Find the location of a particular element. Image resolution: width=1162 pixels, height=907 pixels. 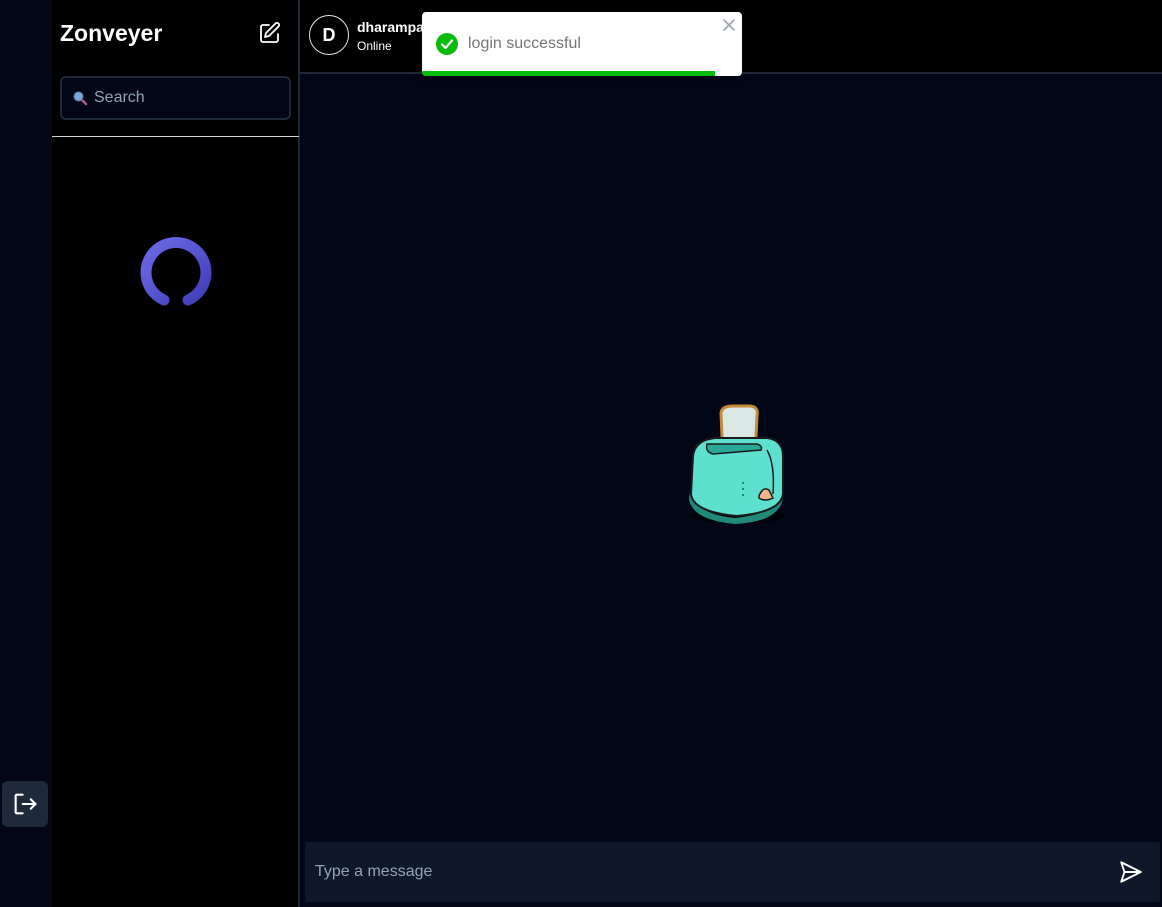

toast-message: login successful is located at coordinates (524, 43).